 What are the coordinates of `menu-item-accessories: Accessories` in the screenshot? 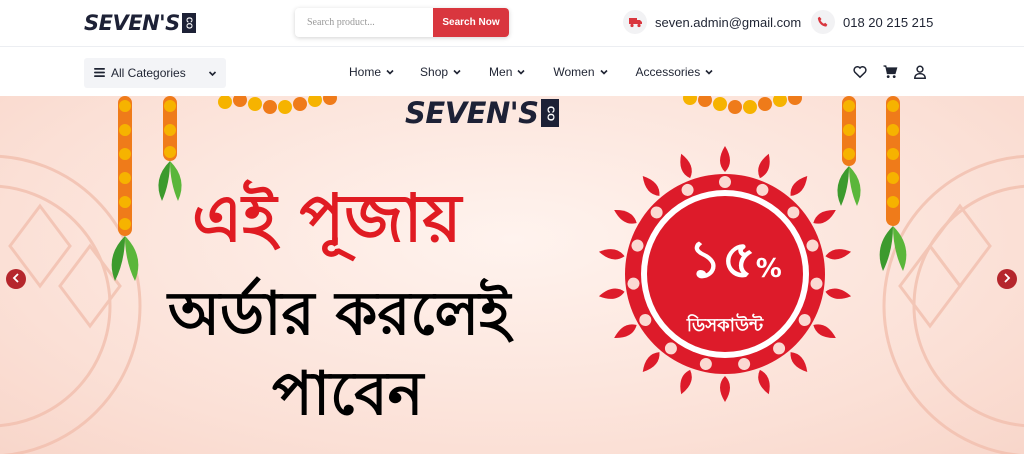 It's located at (675, 72).